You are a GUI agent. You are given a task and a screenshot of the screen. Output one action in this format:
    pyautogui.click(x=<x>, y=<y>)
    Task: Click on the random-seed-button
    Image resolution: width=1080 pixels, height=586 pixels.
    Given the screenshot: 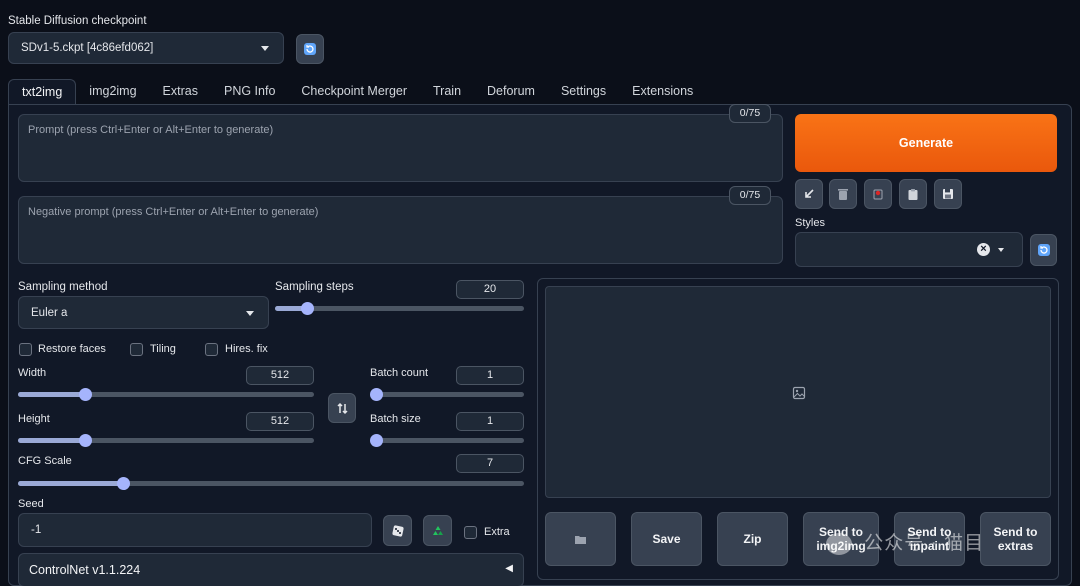 What is the action you would take?
    pyautogui.click(x=397, y=530)
    